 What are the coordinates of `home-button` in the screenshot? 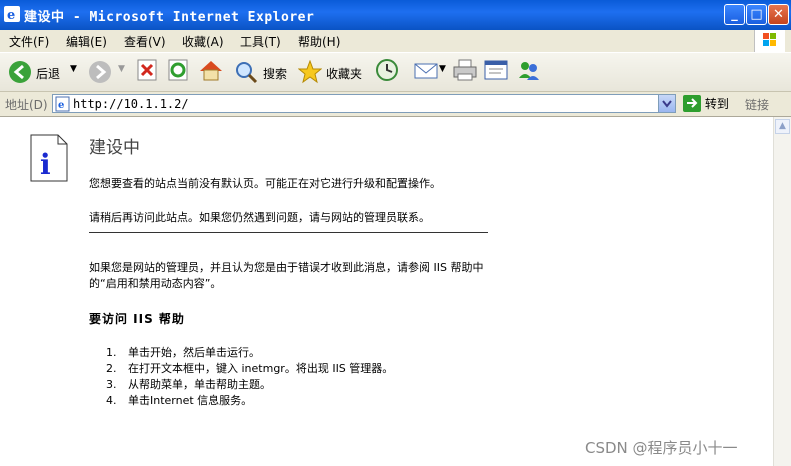 It's located at (211, 72).